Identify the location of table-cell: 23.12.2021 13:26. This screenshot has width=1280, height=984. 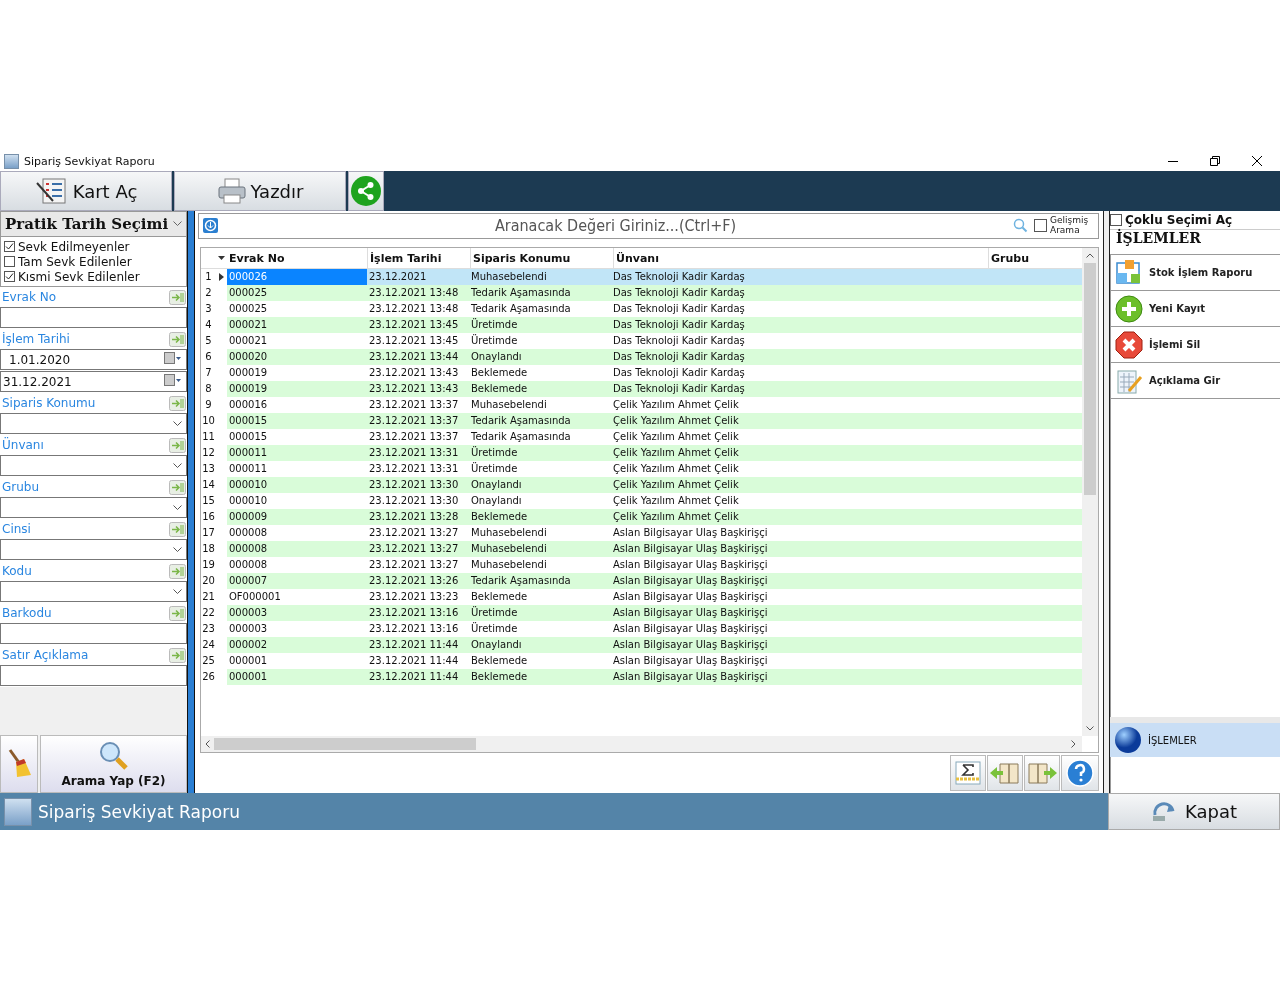
(418, 580).